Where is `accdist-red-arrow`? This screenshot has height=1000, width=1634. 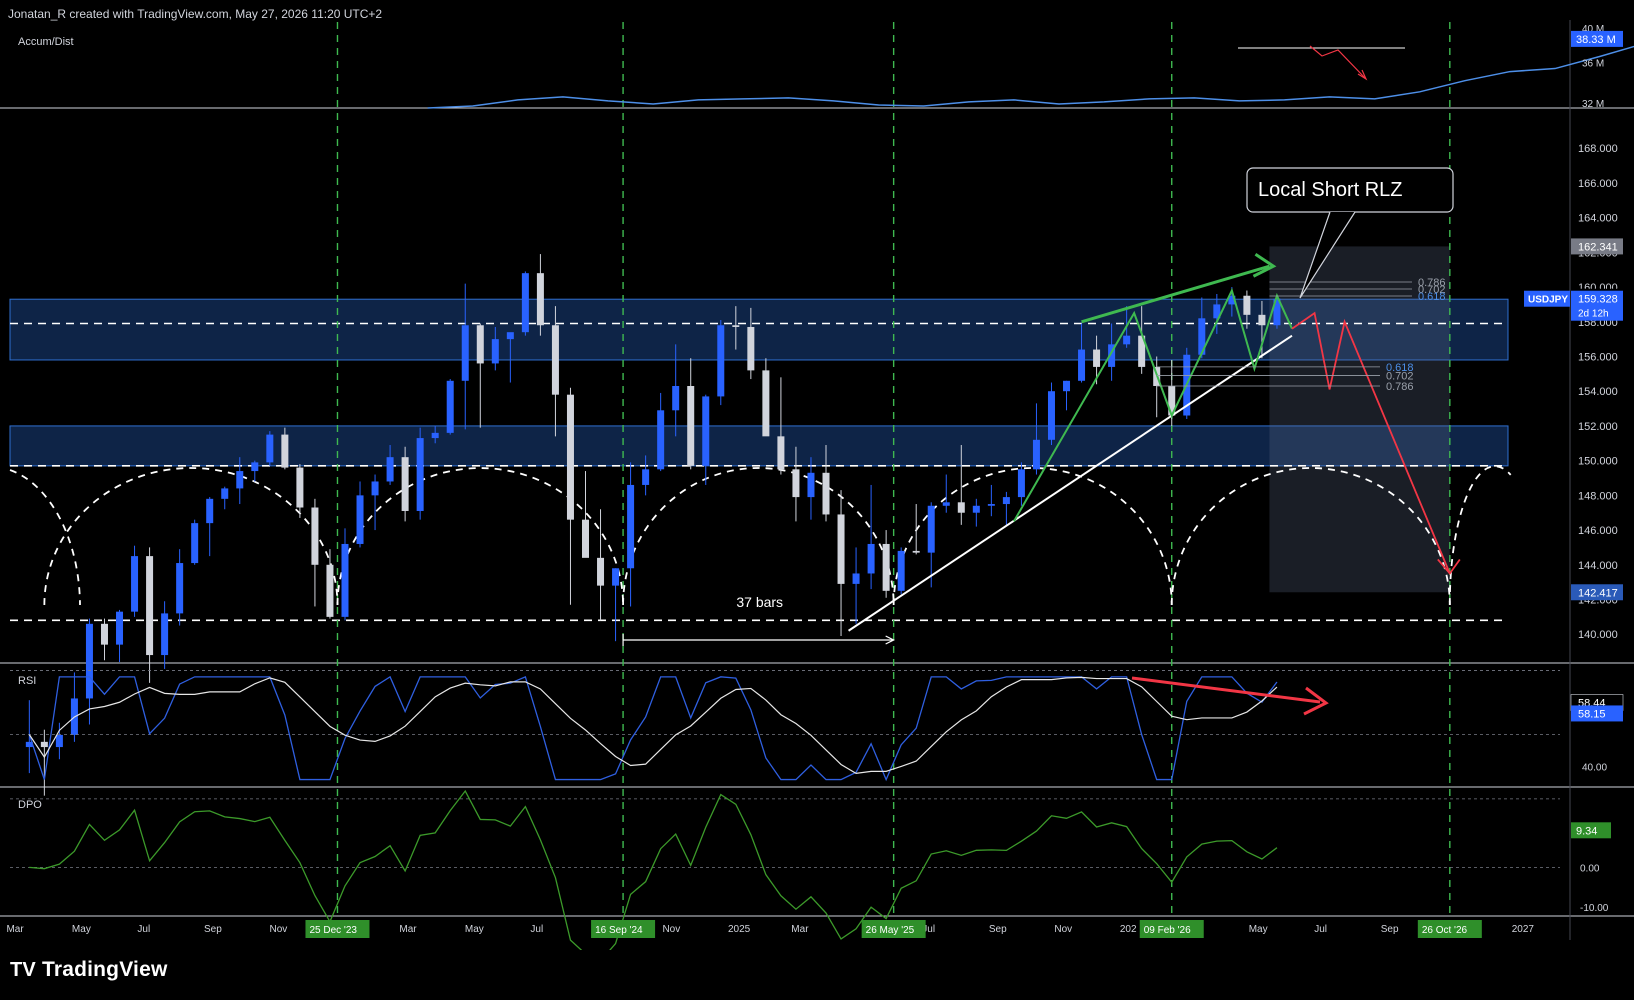
accdist-red-arrow is located at coordinates (1337, 62).